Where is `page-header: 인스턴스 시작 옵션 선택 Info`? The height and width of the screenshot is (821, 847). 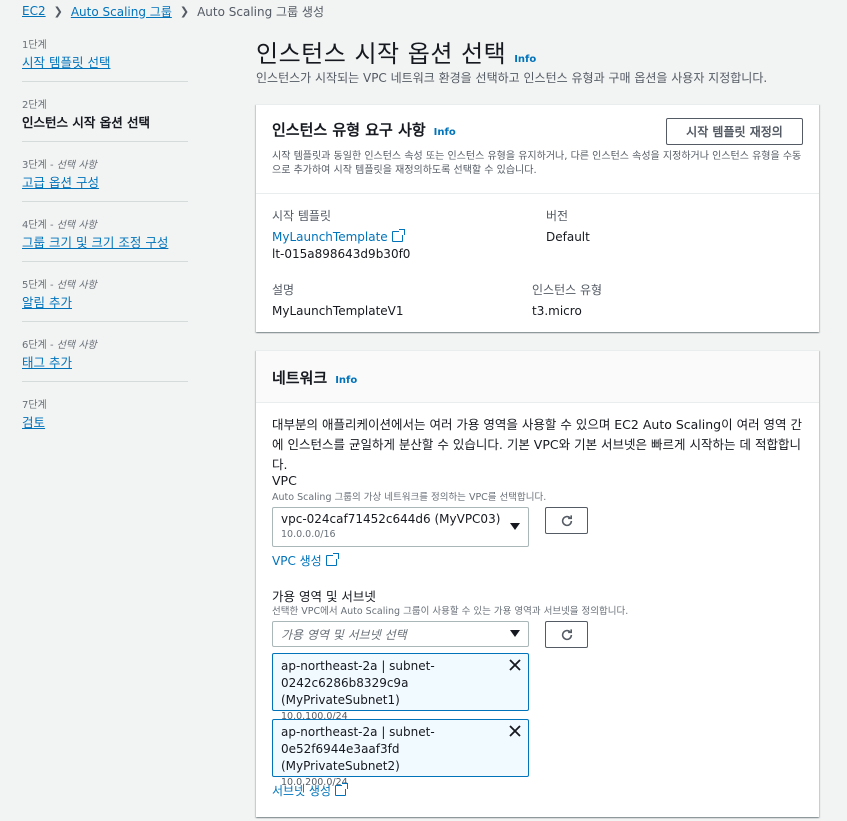 page-header: 인스턴스 시작 옵션 선택 Info is located at coordinates (396, 51).